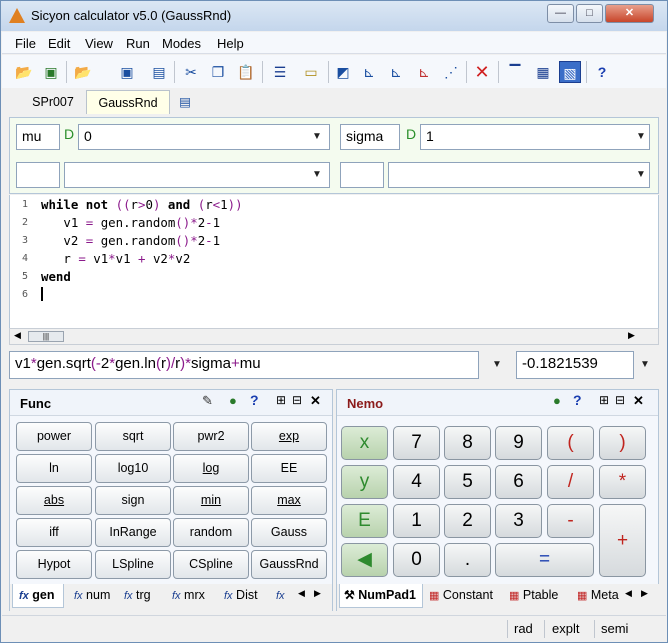  I want to click on tab-gaussrnd: GaussRnd, so click(128, 102).